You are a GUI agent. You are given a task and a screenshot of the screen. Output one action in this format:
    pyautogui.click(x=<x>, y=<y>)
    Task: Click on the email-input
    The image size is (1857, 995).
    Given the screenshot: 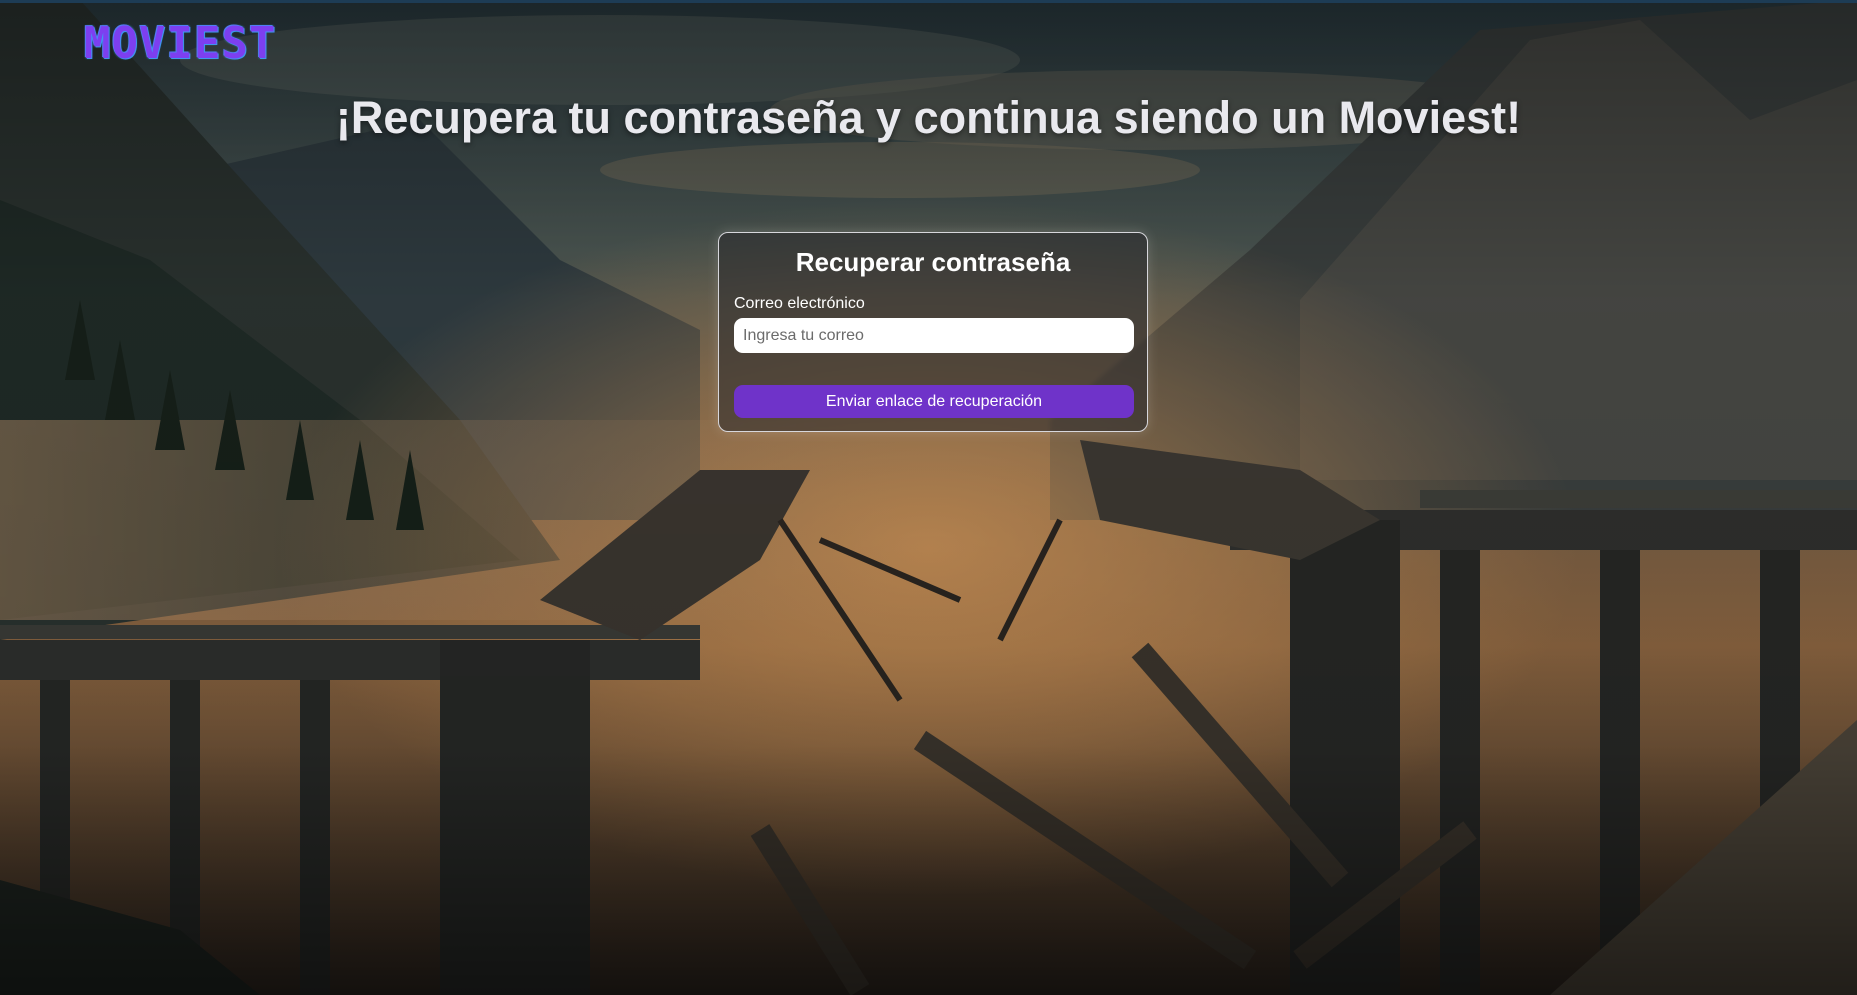 What is the action you would take?
    pyautogui.click(x=934, y=335)
    